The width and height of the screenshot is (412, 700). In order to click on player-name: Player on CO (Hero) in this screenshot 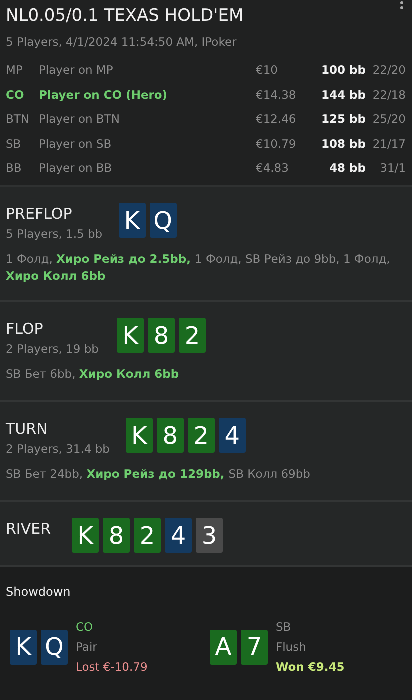, I will do `click(103, 95)`.